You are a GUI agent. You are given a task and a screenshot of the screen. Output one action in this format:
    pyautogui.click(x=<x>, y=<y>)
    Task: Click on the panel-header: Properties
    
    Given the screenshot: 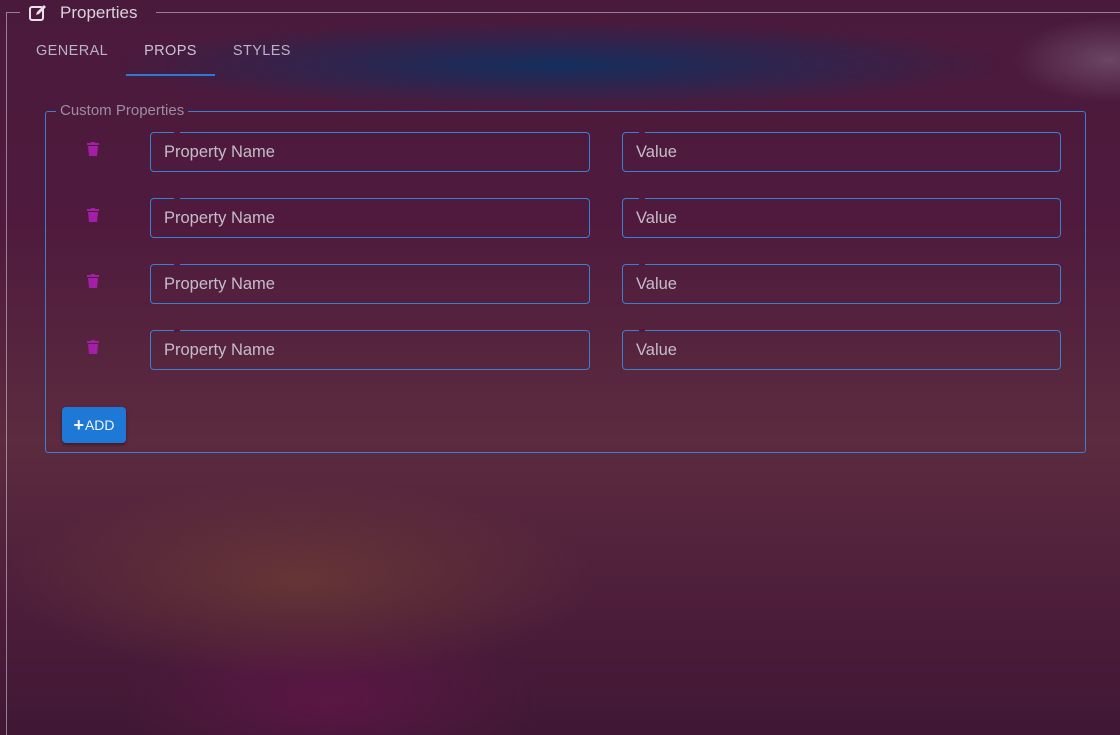 What is the action you would take?
    pyautogui.click(x=85, y=13)
    